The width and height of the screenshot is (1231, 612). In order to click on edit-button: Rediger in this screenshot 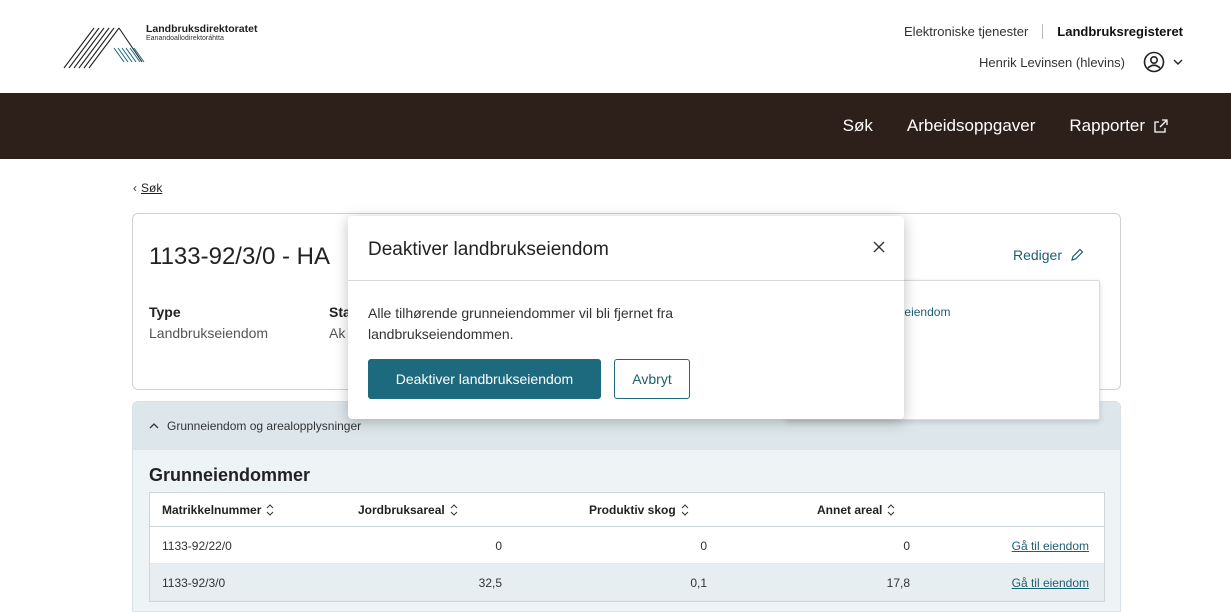, I will do `click(1048, 255)`.